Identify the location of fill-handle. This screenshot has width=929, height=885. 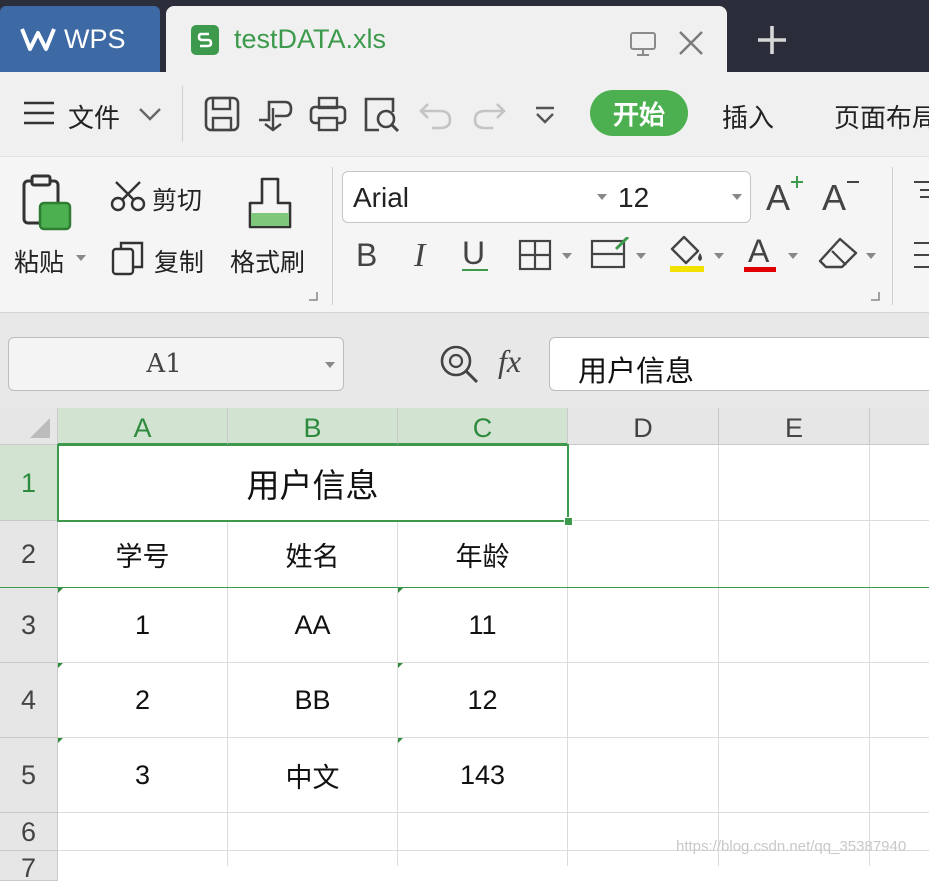
(568, 521).